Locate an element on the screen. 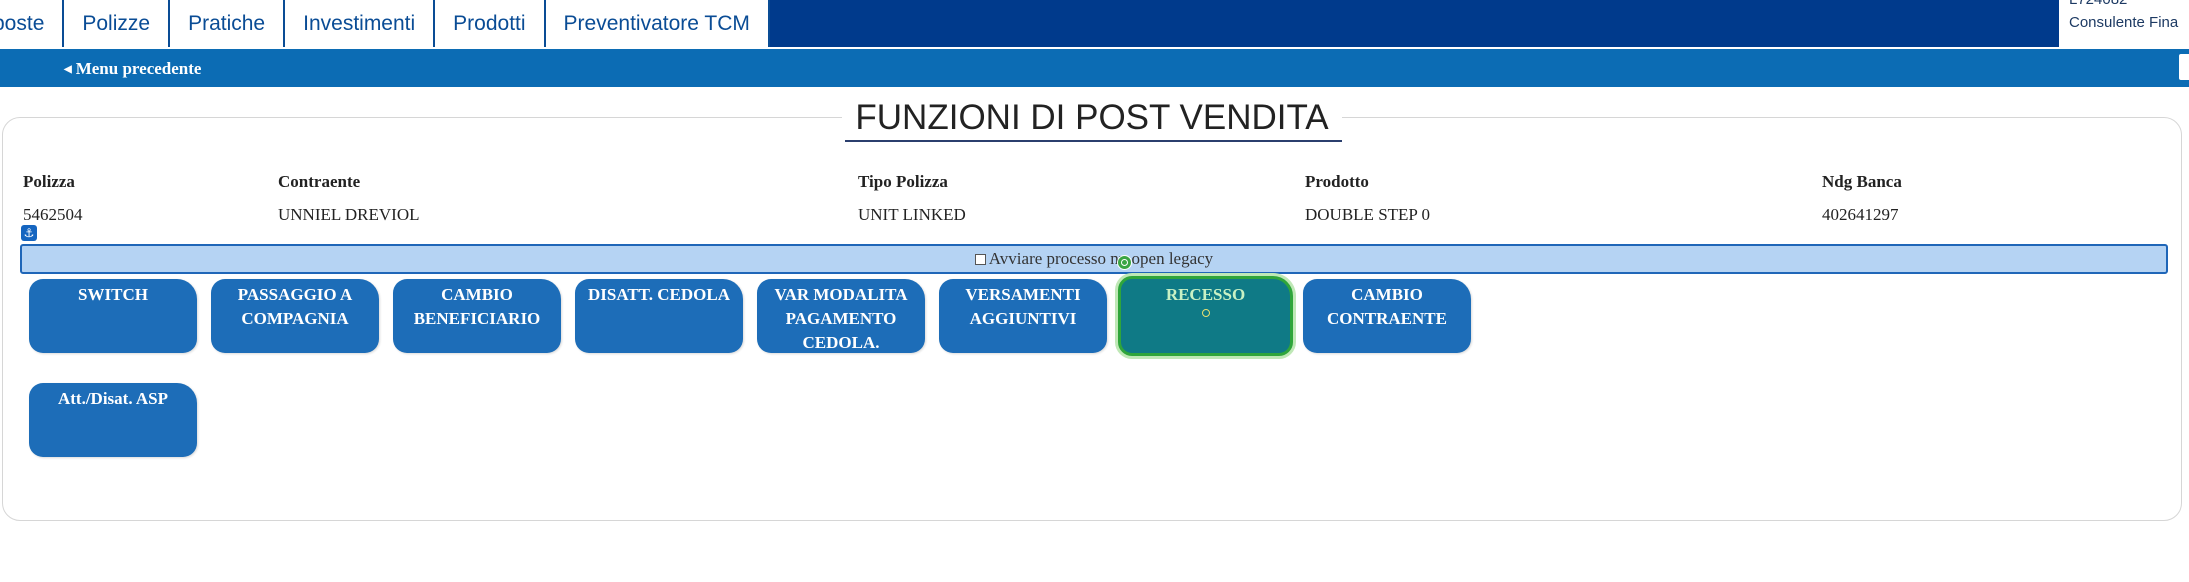 The image size is (2189, 582). legacy-checkbox is located at coordinates (980, 259).